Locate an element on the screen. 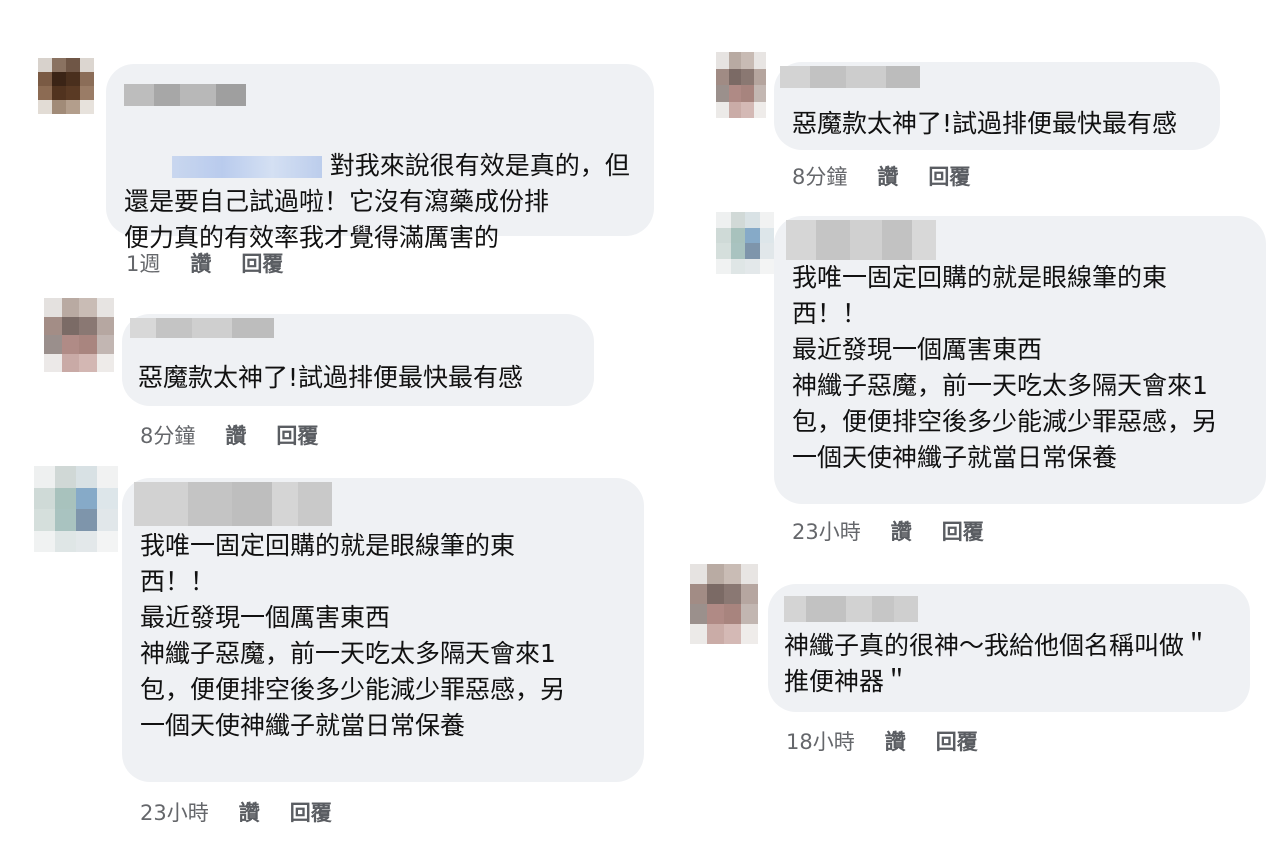  comment-bubble: 神纖子真的很神～我給他個名稱叫做＂ 推便神器＂ is located at coordinates (1009, 648).